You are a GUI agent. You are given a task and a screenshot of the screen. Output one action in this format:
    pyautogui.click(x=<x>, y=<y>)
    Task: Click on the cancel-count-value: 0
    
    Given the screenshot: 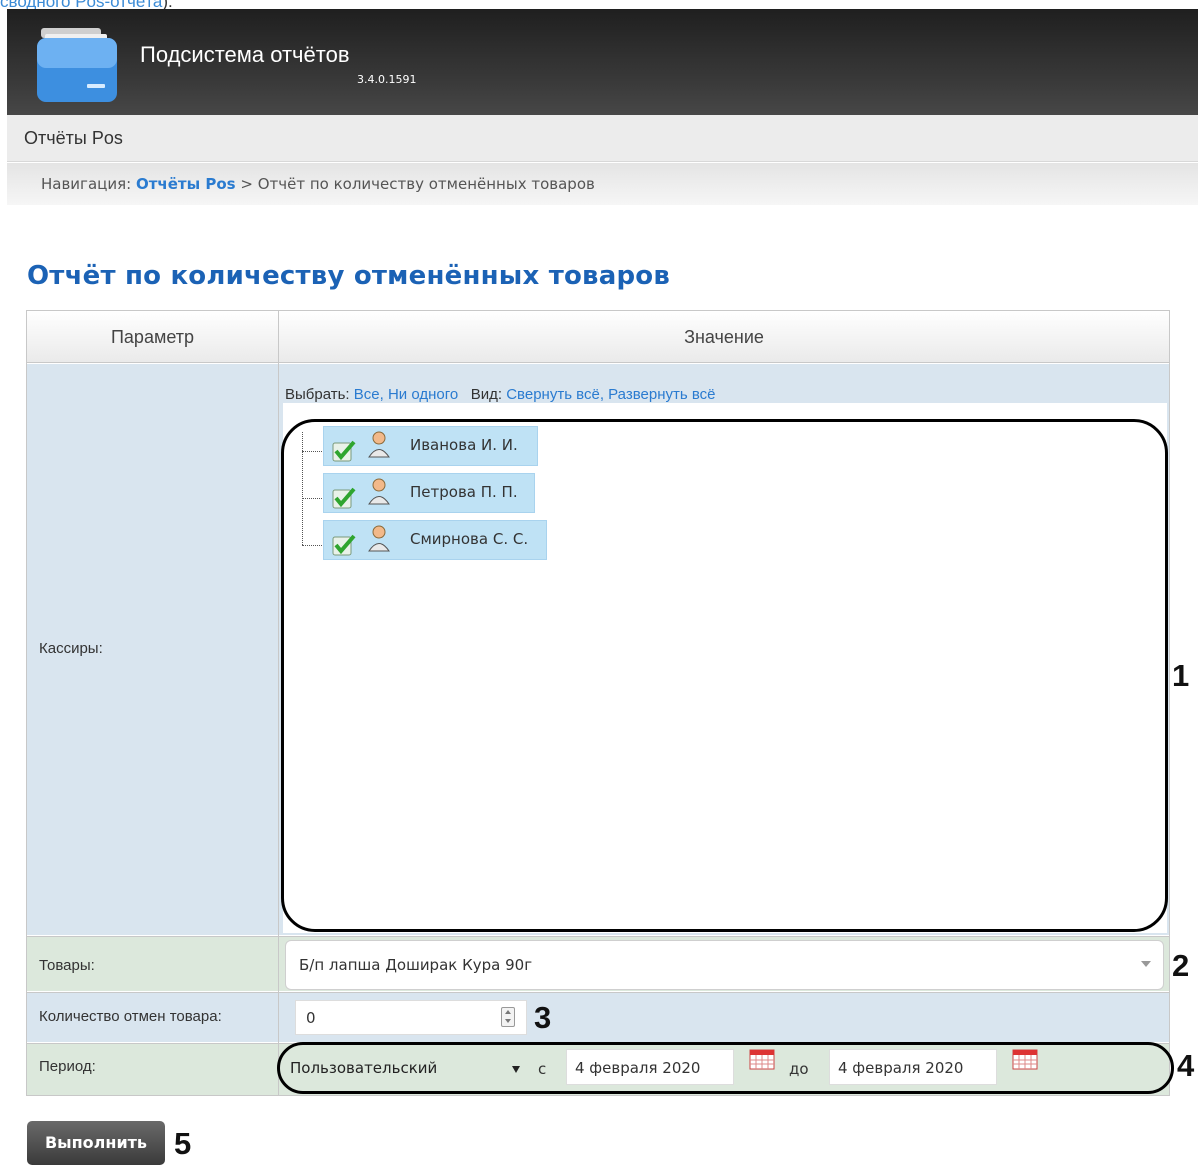 What is the action you would take?
    pyautogui.click(x=311, y=1018)
    